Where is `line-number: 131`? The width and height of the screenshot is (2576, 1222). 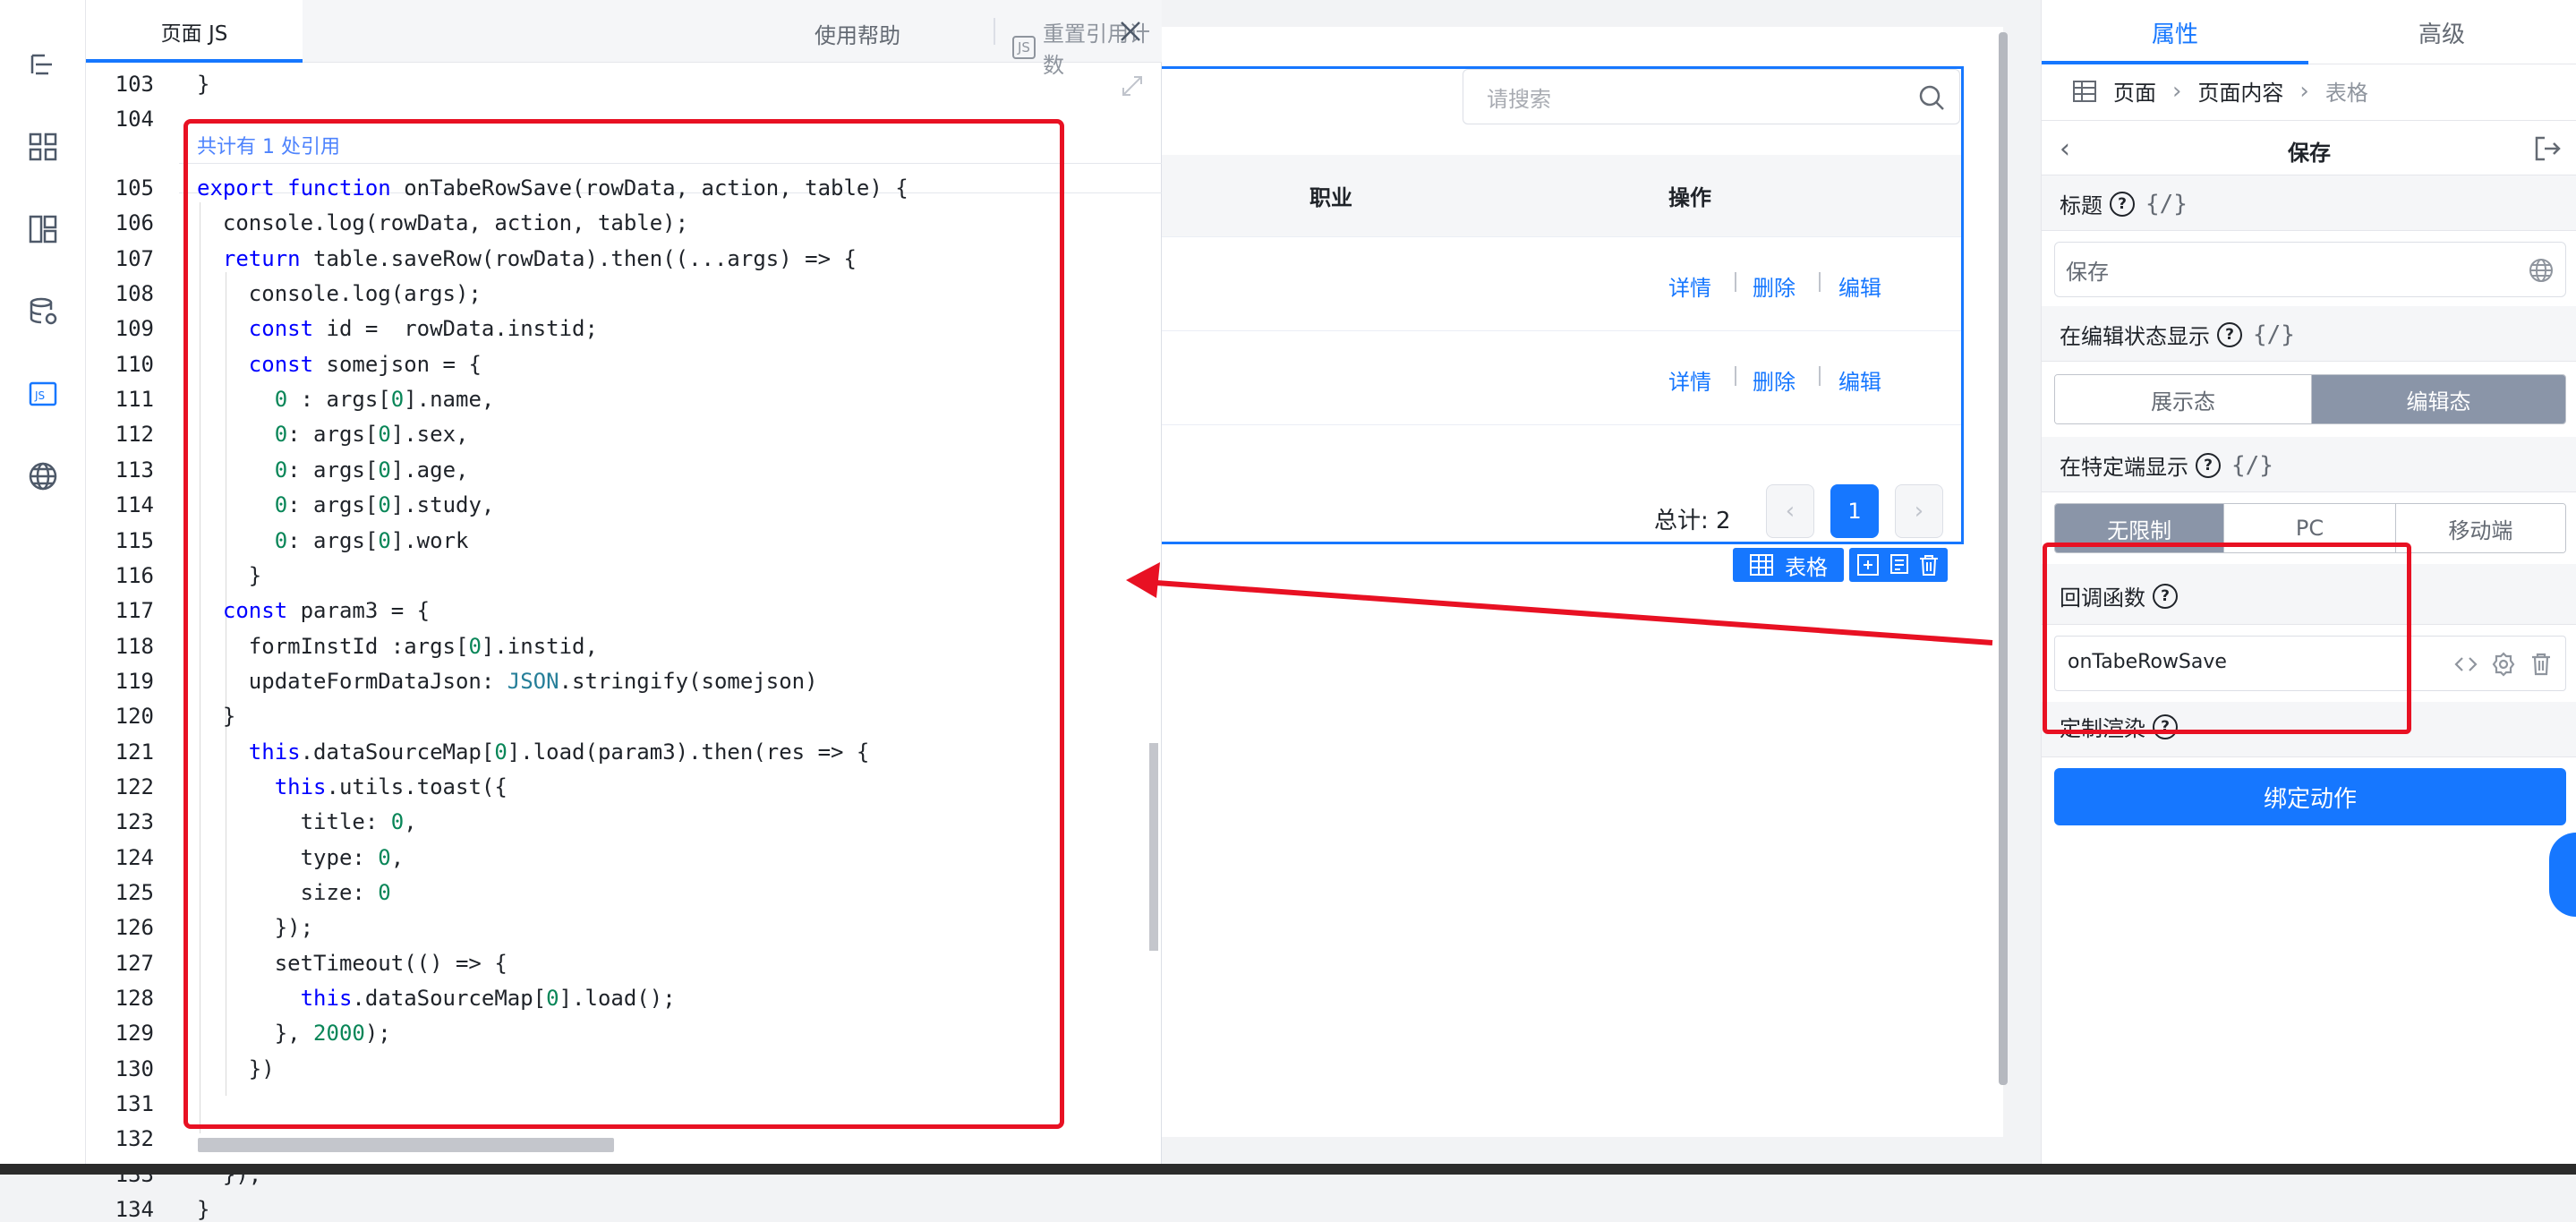 line-number: 131 is located at coordinates (134, 1103).